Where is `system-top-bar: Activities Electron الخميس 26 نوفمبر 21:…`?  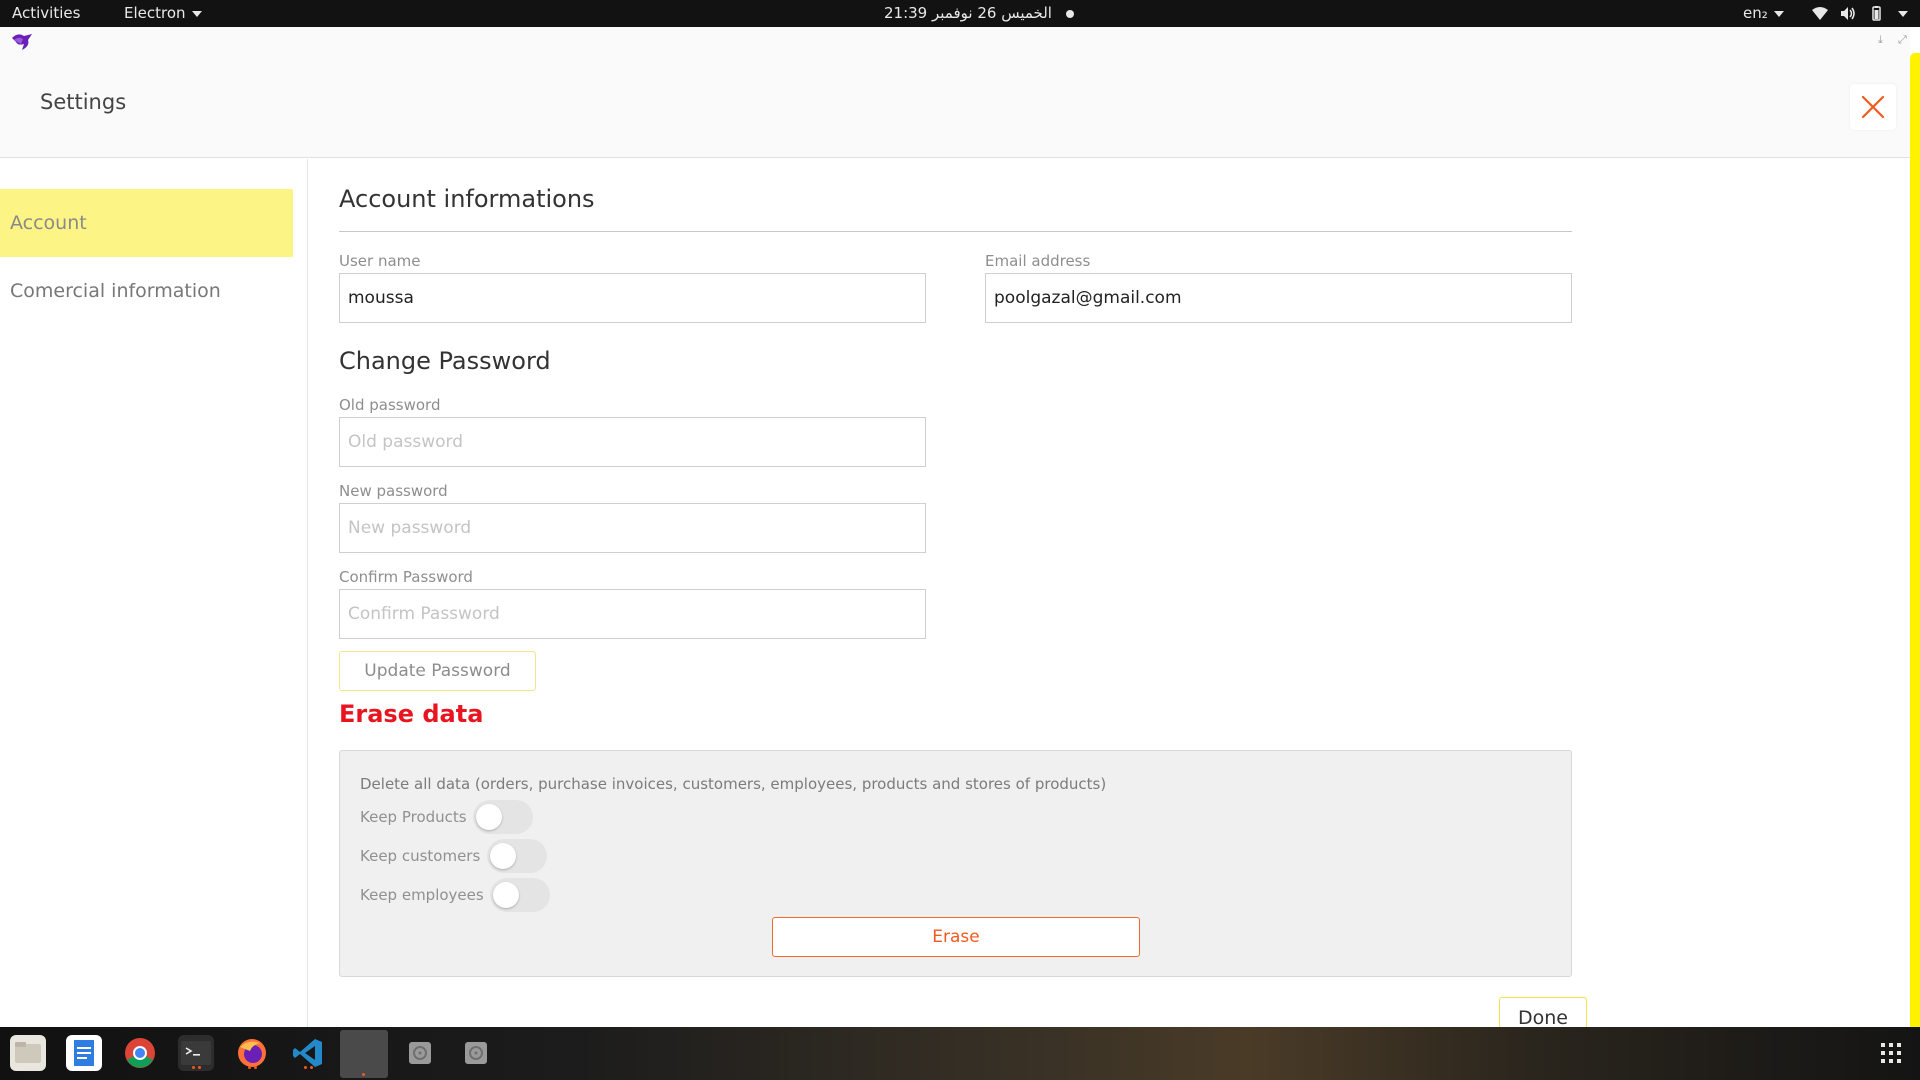
system-top-bar: Activities Electron الخميس 26 نوفمبر 21:… is located at coordinates (960, 13).